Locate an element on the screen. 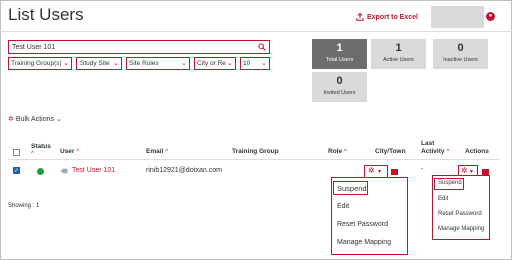 The width and height of the screenshot is (512, 260). column-header-last-activity-line2: Activity is located at coordinates (433, 151).